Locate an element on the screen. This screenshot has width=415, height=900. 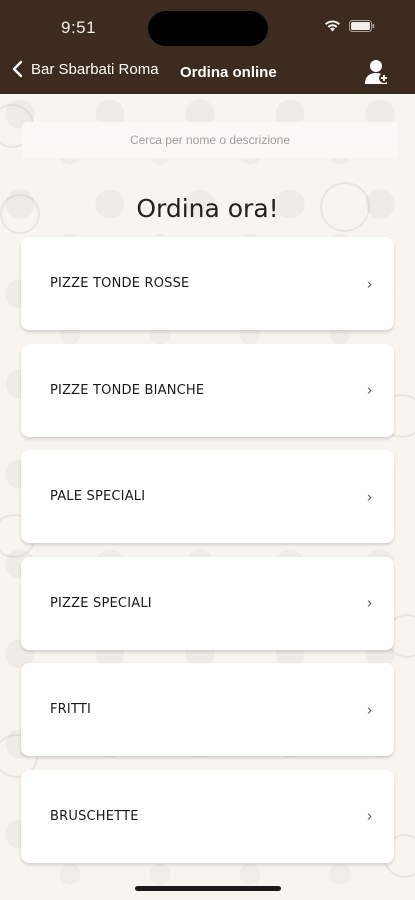
category-item: FRITTI › is located at coordinates (207, 709).